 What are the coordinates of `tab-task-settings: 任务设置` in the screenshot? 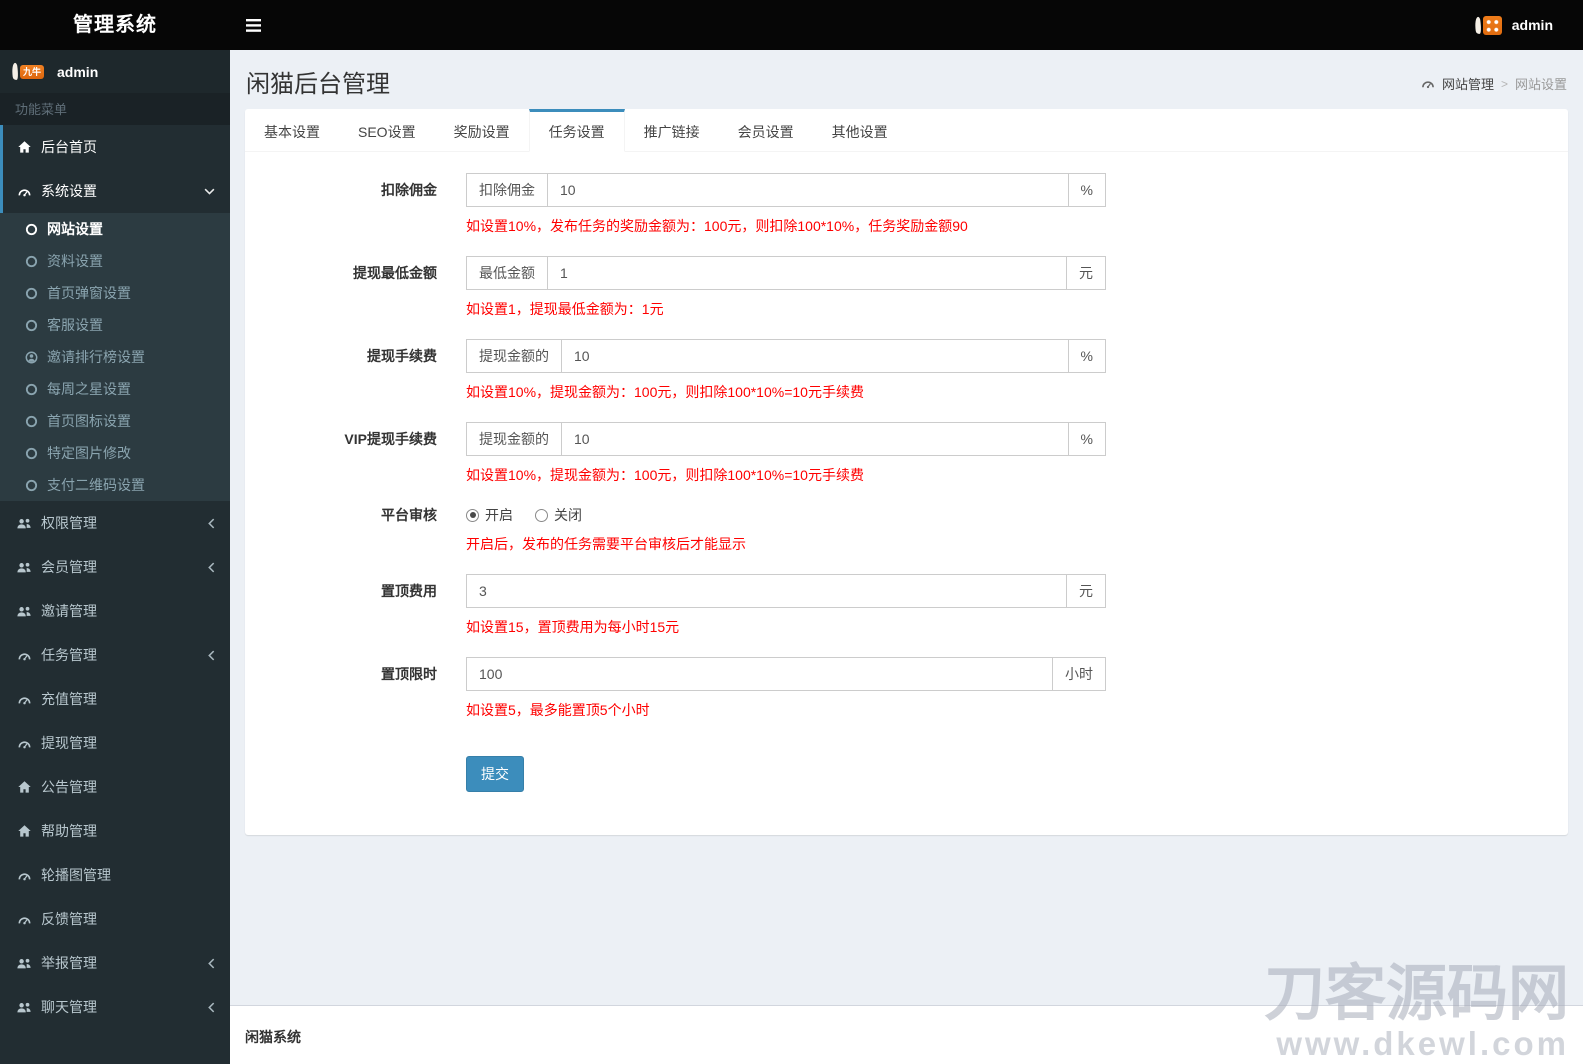 It's located at (576, 130).